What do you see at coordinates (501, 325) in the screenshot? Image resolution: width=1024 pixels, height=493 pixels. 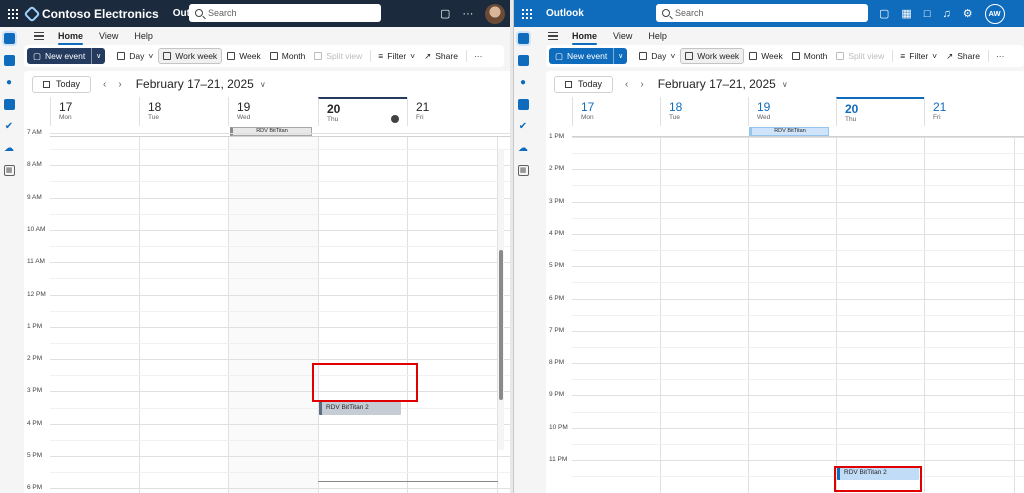 I see `scrollbar-thumb` at bounding box center [501, 325].